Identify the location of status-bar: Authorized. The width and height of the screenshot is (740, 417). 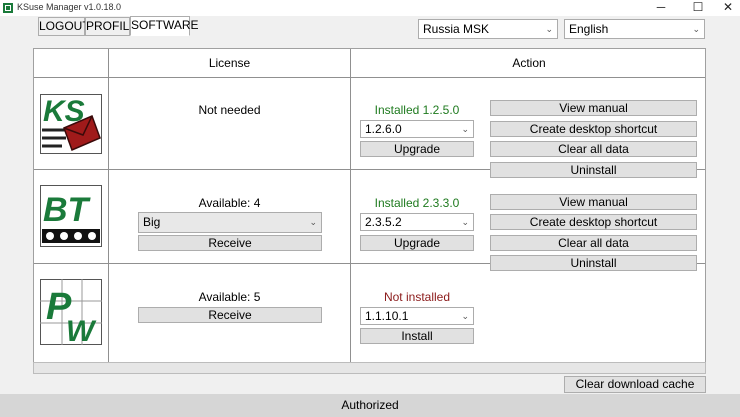
(370, 405).